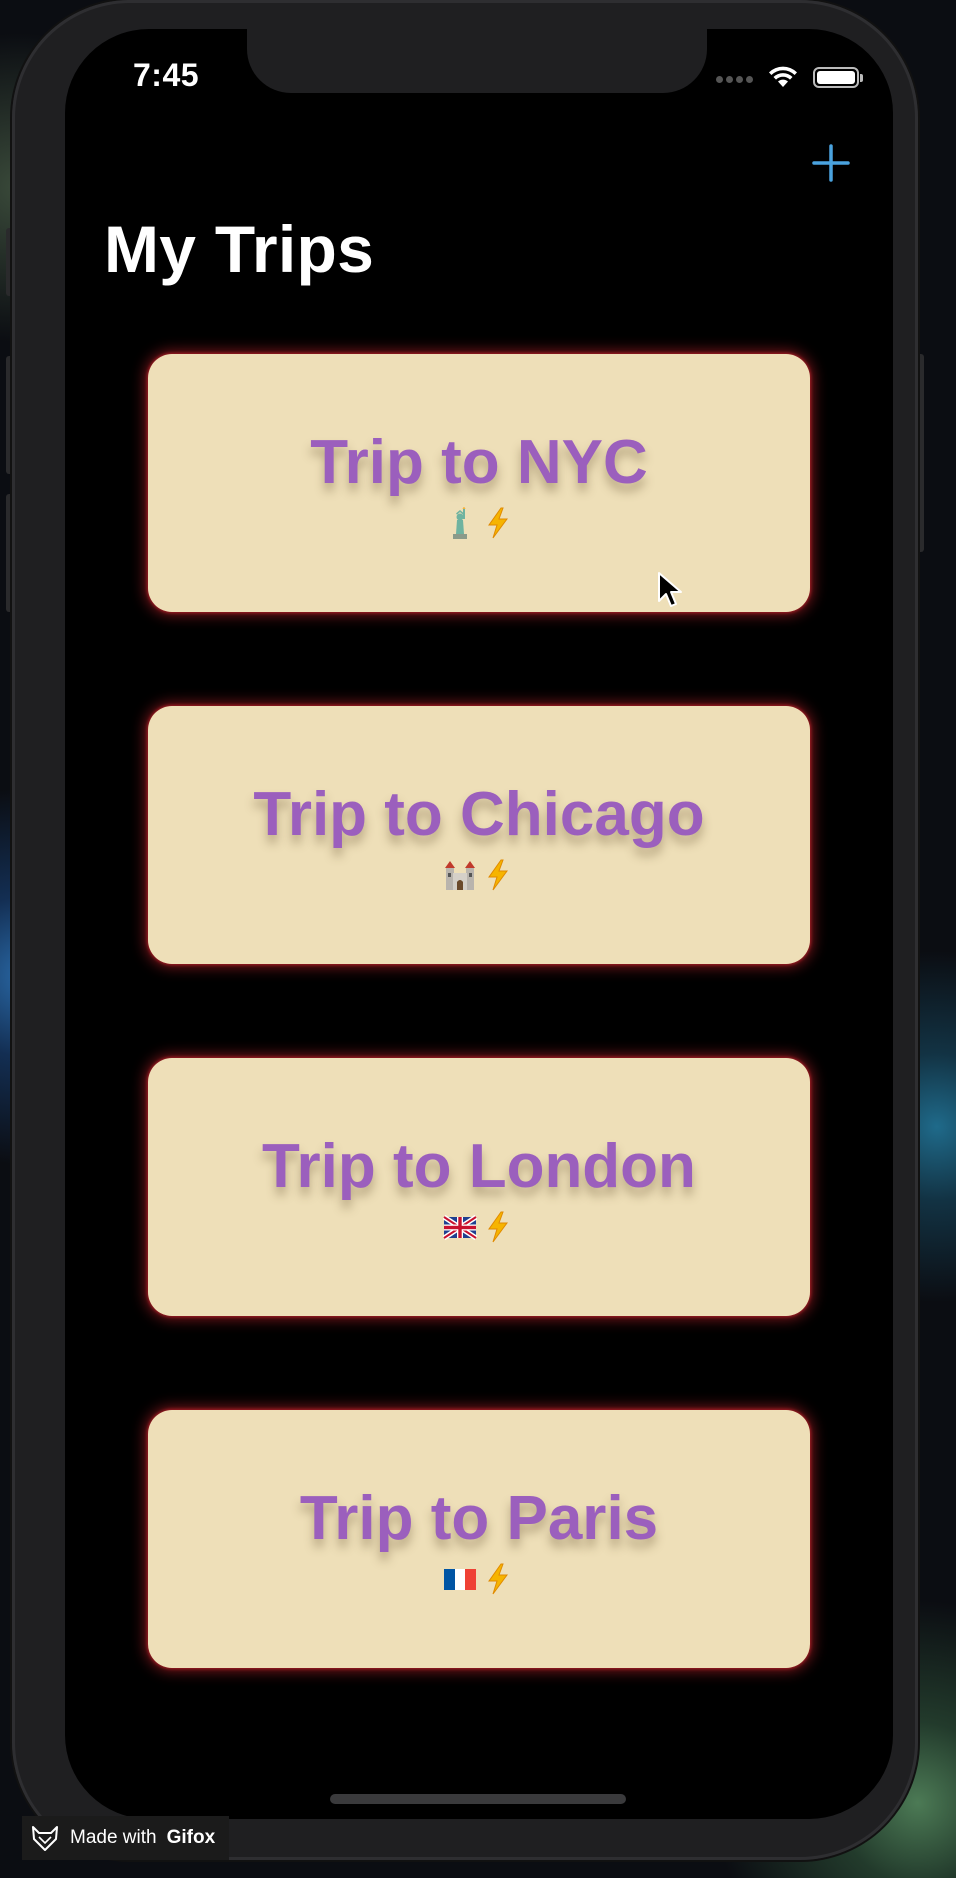 Image resolution: width=956 pixels, height=1878 pixels. What do you see at coordinates (460, 523) in the screenshot?
I see `statue-of-liberty-icon` at bounding box center [460, 523].